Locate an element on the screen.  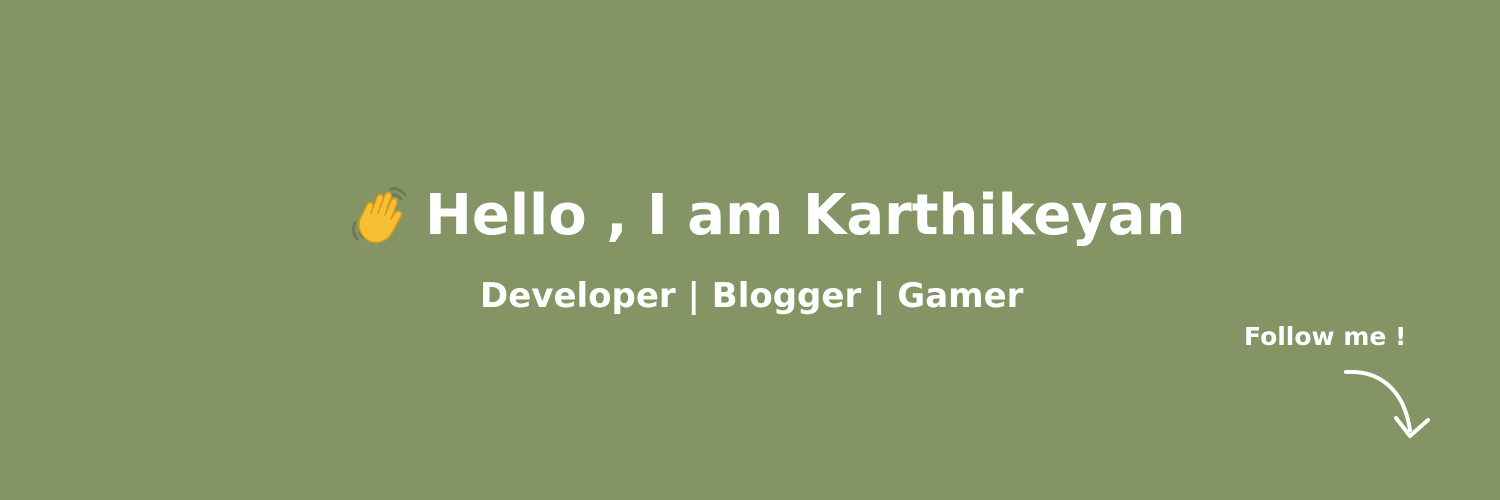
tagline: Developer | Blogger | Gamer is located at coordinates (752, 296).